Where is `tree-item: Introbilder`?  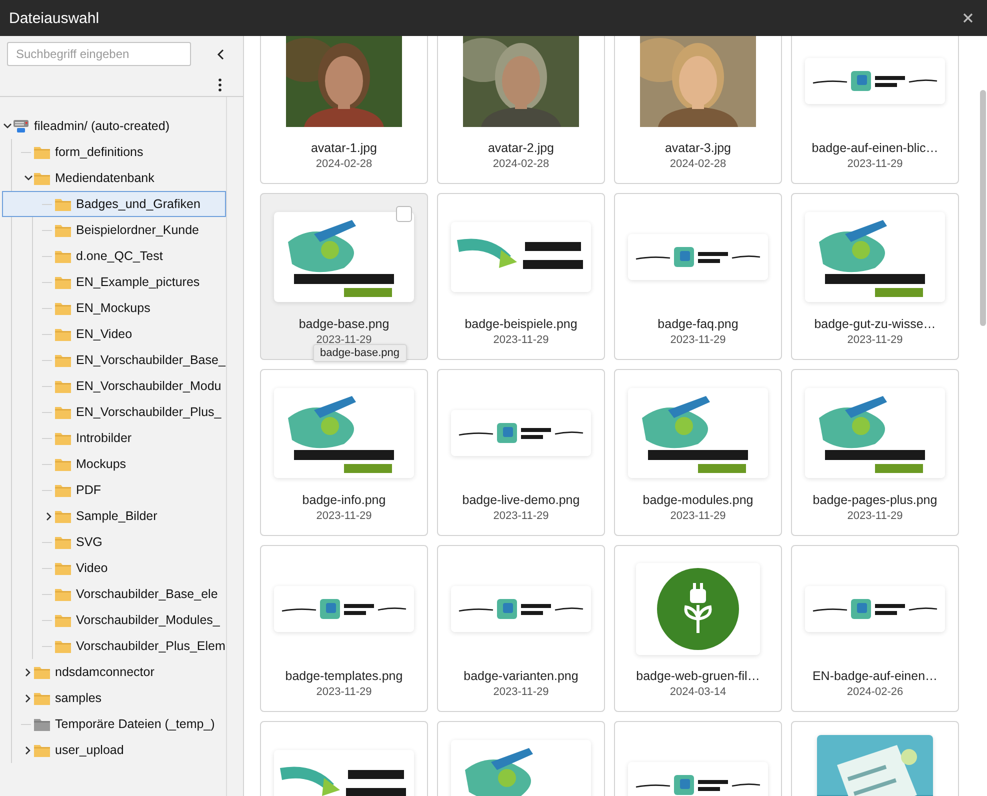
tree-item: Introbilder is located at coordinates (114, 438).